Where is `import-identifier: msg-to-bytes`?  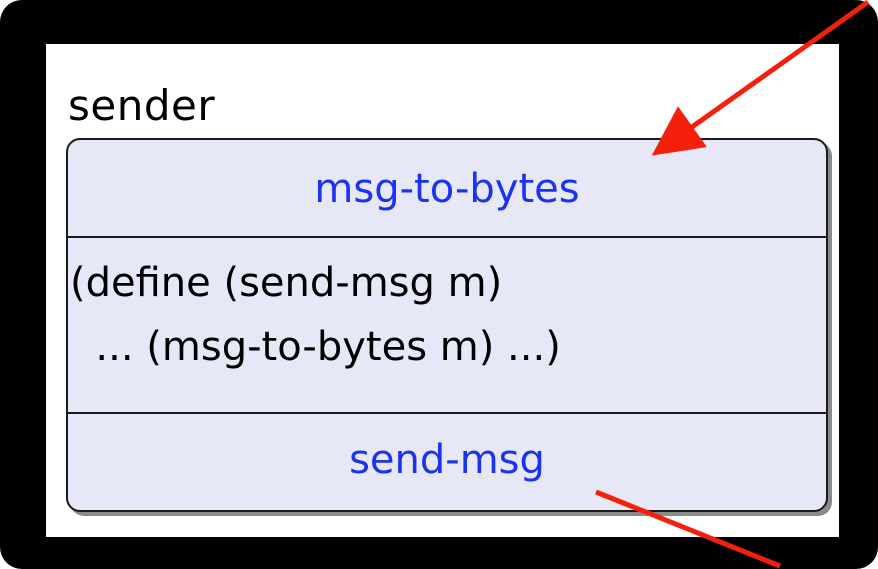 import-identifier: msg-to-bytes is located at coordinates (447, 189).